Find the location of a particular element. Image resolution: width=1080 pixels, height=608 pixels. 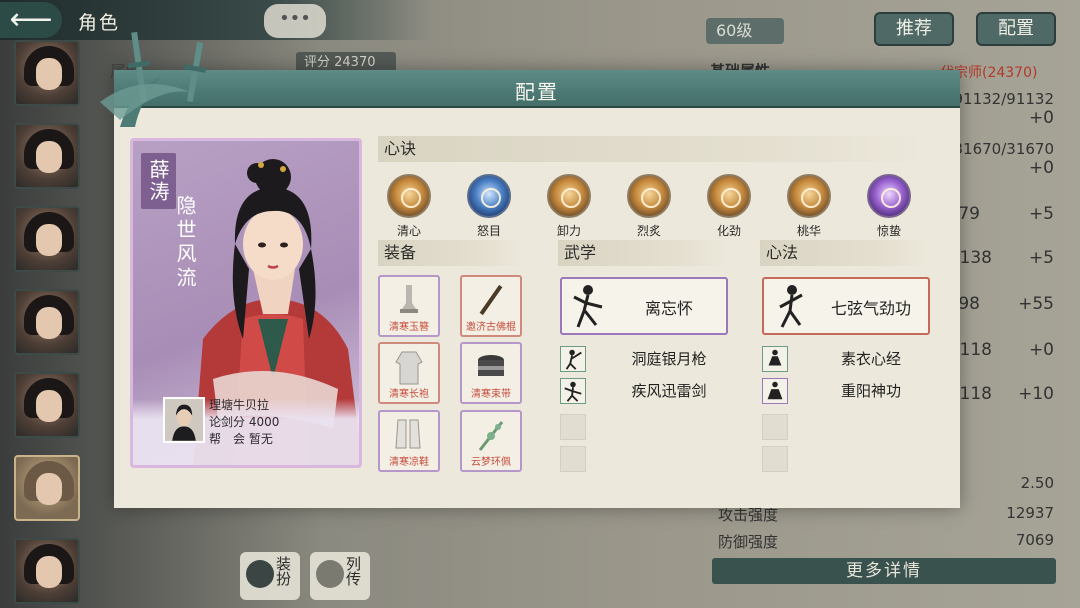

heart-skill: 化劲 is located at coordinates (729, 206).